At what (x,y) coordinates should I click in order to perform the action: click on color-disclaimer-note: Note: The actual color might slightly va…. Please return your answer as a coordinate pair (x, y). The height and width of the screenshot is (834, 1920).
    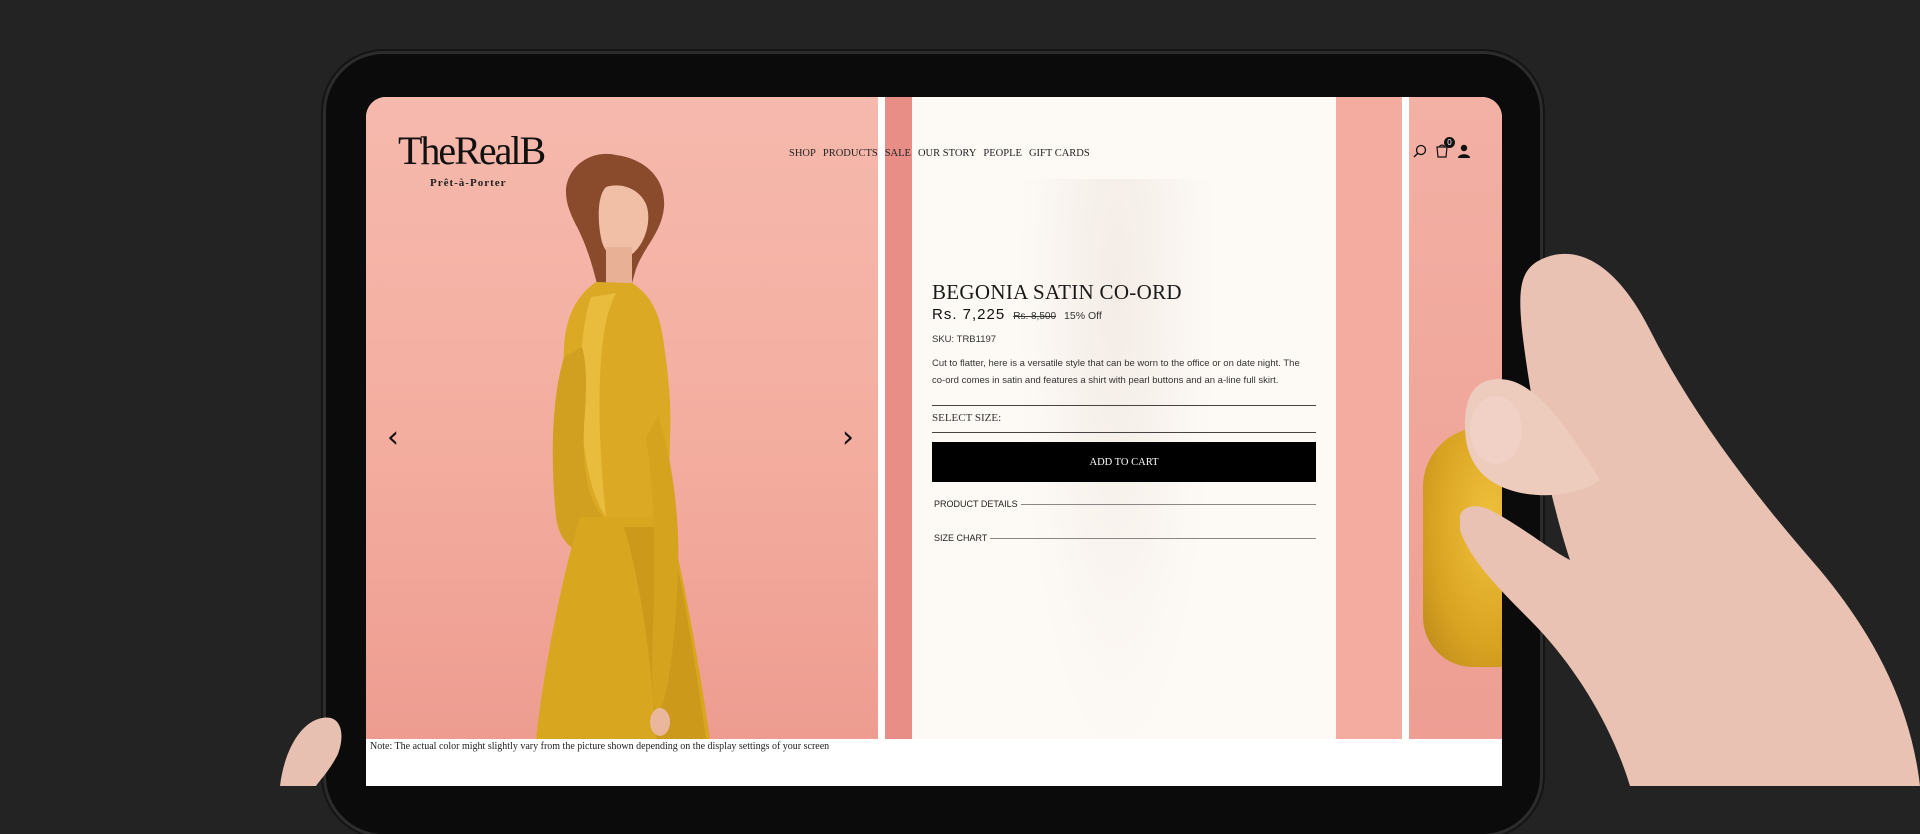
    Looking at the image, I should click on (600, 746).